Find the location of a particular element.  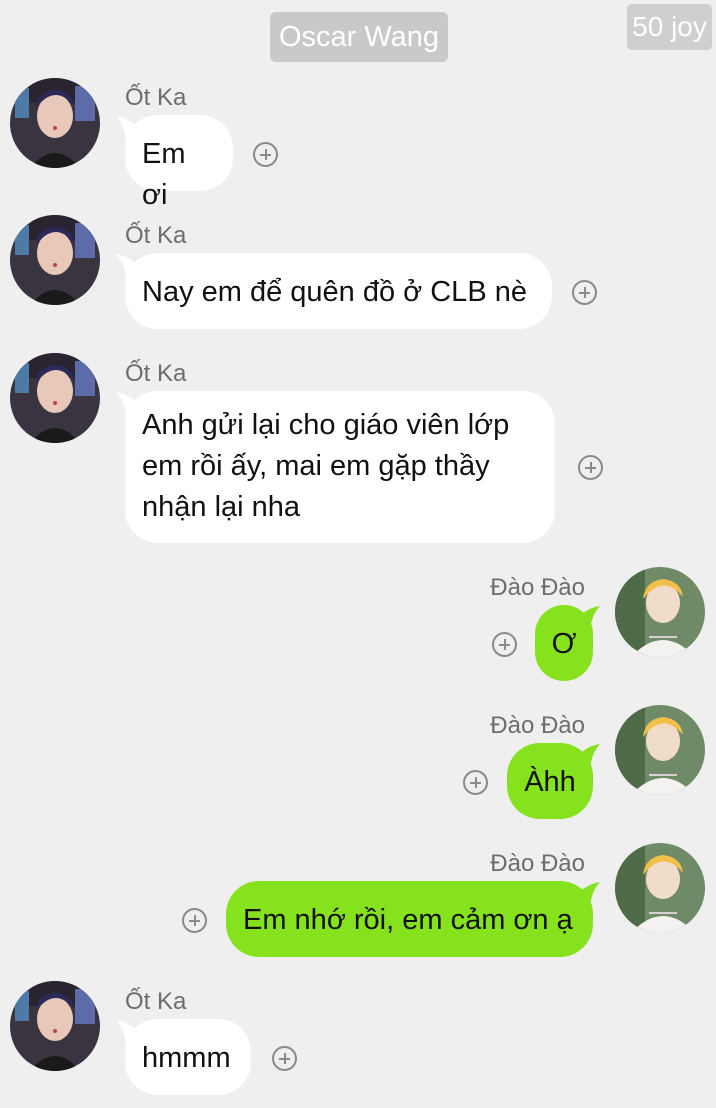

watermark: 50 joy is located at coordinates (669, 27).